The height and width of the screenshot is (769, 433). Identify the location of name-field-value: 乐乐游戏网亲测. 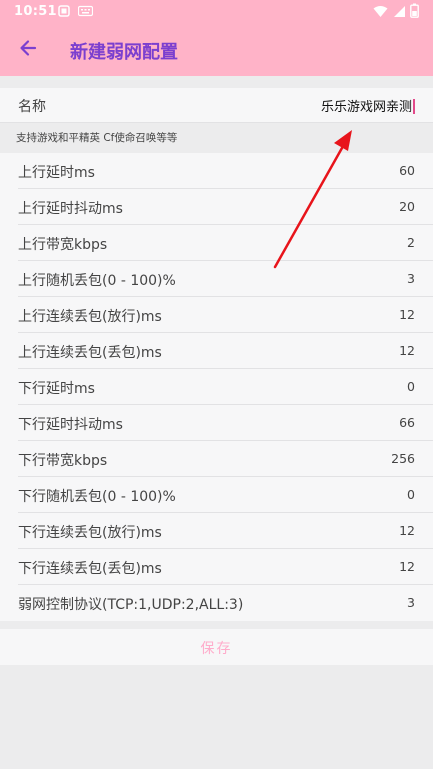
(366, 107).